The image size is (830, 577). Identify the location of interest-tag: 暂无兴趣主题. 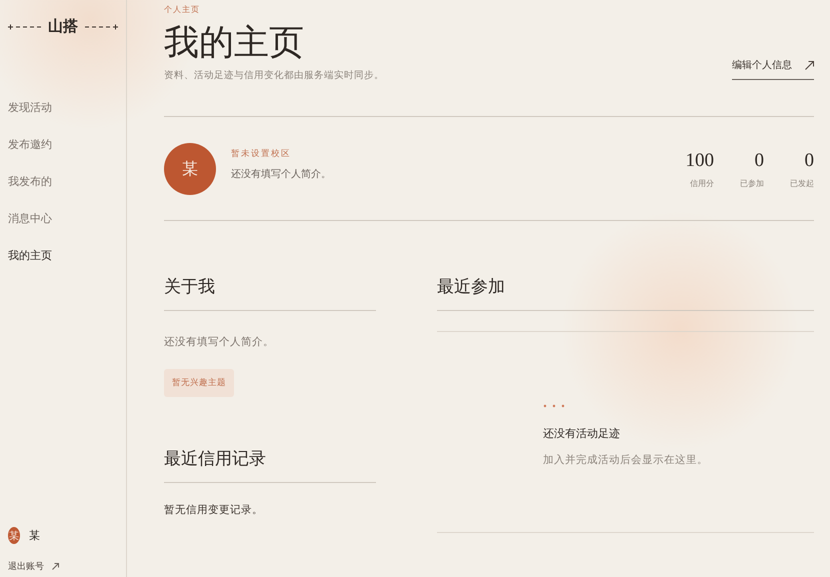
(199, 383).